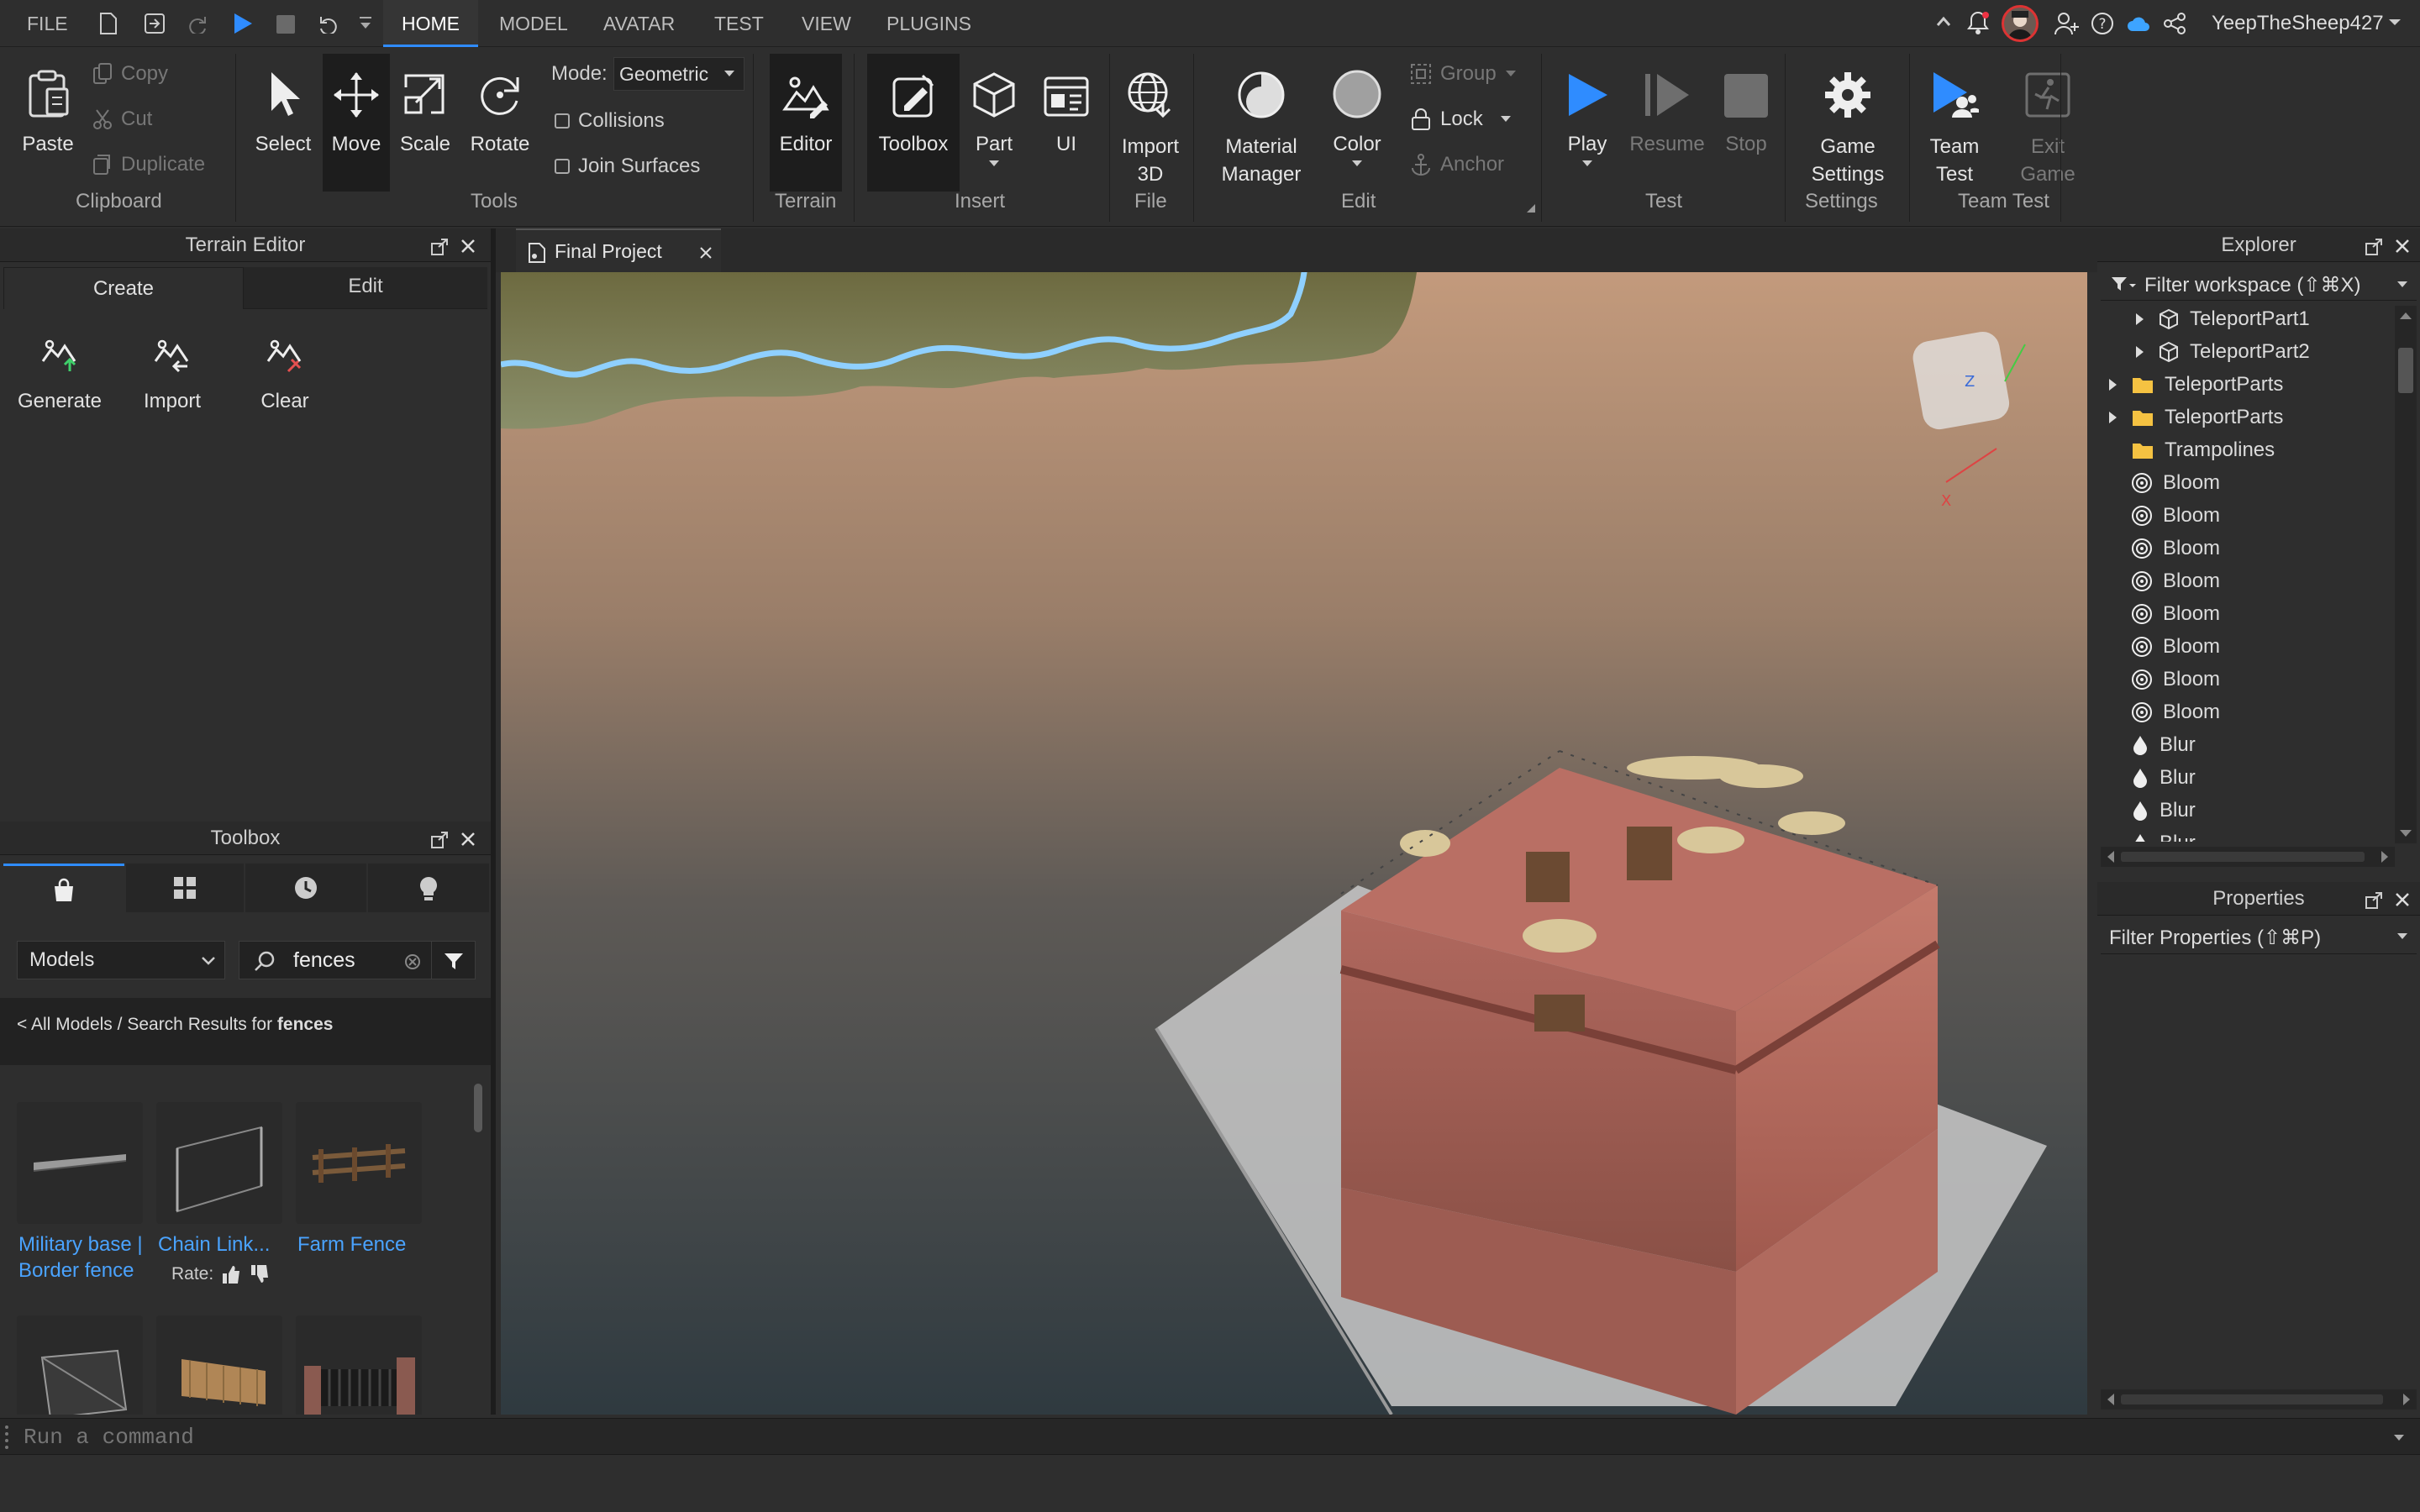 This screenshot has height=1512, width=2420. What do you see at coordinates (60, 375) in the screenshot?
I see `generate-tool: Generate` at bounding box center [60, 375].